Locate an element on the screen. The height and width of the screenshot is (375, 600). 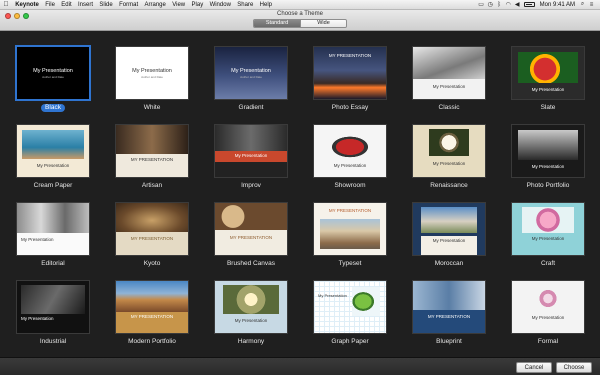
theme-label-modern-portfolio: Modern Portfolio is located at coordinates (152, 346).